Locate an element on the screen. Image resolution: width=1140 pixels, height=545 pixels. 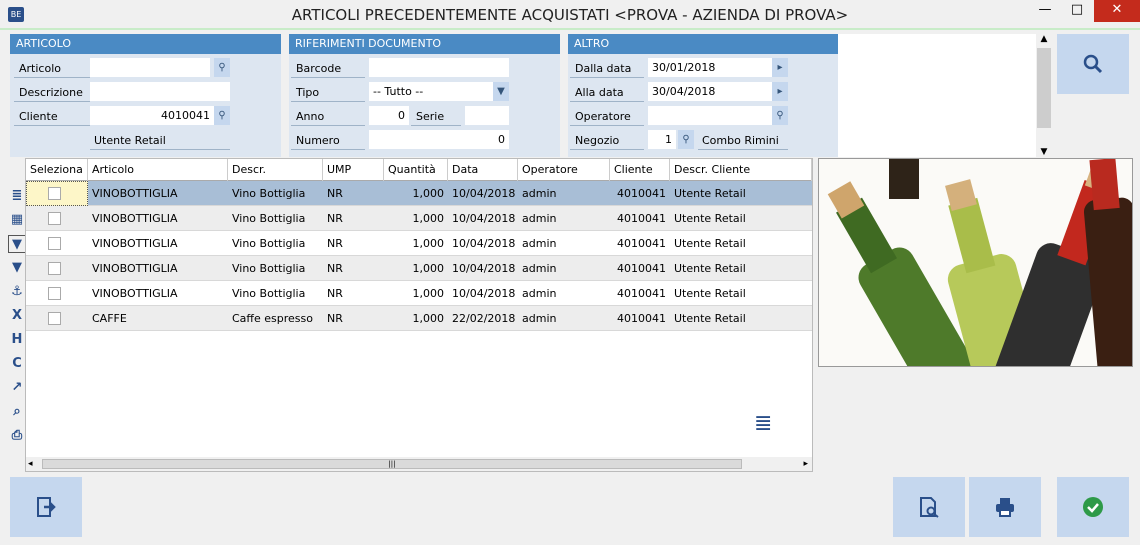
tipo-label: Tipo is located at coordinates (328, 92).